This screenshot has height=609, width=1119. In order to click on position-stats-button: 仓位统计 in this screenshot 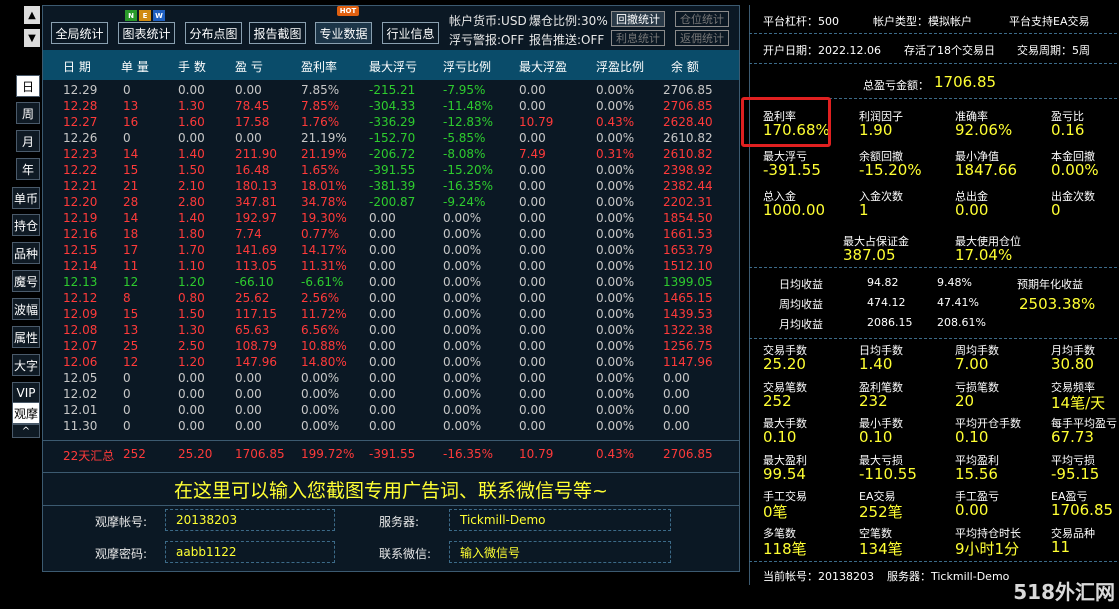, I will do `click(702, 19)`.